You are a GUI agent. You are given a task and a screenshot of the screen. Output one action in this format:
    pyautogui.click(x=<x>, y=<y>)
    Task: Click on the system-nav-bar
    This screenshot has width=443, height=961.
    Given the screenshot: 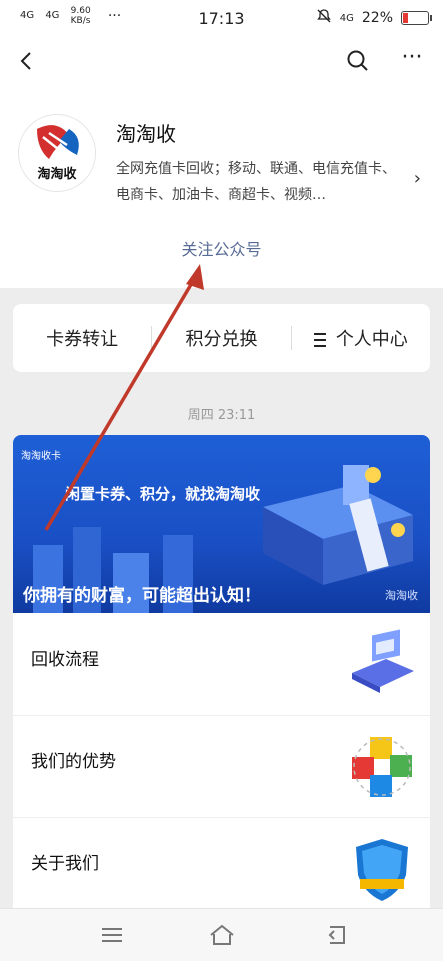 What is the action you would take?
    pyautogui.click(x=221, y=934)
    